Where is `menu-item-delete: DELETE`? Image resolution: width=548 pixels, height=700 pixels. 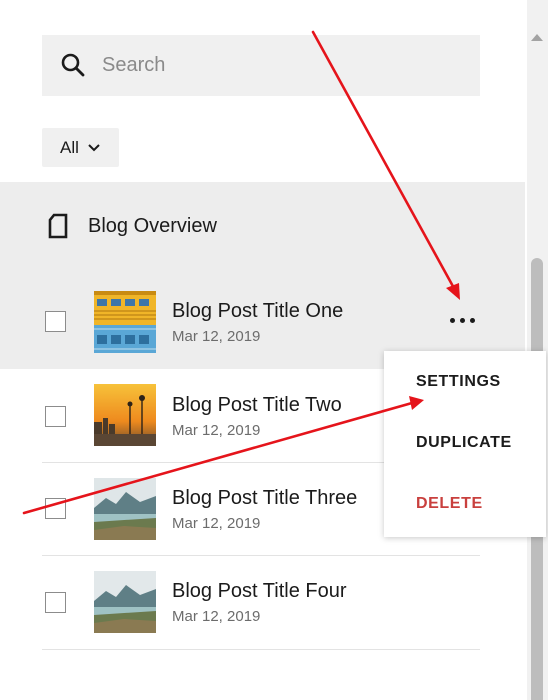 menu-item-delete: DELETE is located at coordinates (449, 504).